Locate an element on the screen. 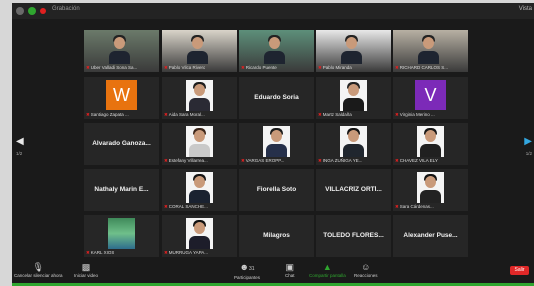 The width and height of the screenshot is (534, 286). participant-tile: ✖Pablo Vilca Rivero is located at coordinates (199, 51).